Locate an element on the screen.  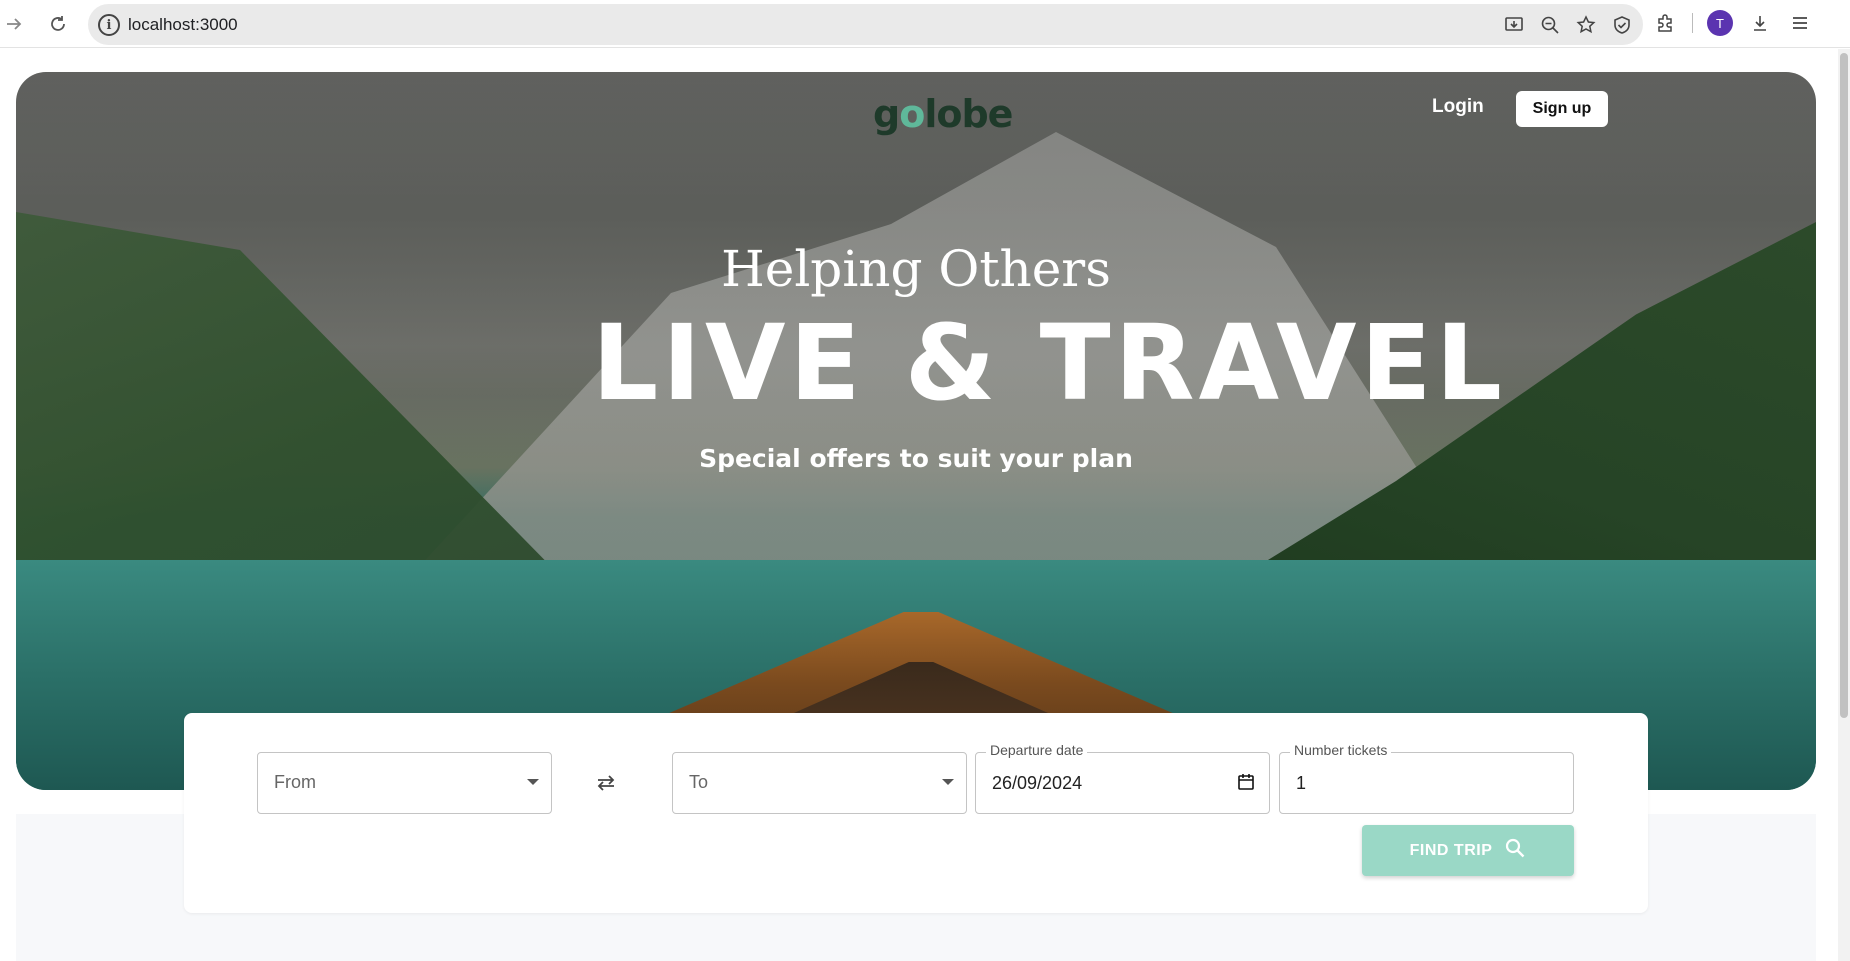
number-tickets-value: 1 is located at coordinates (1301, 783).